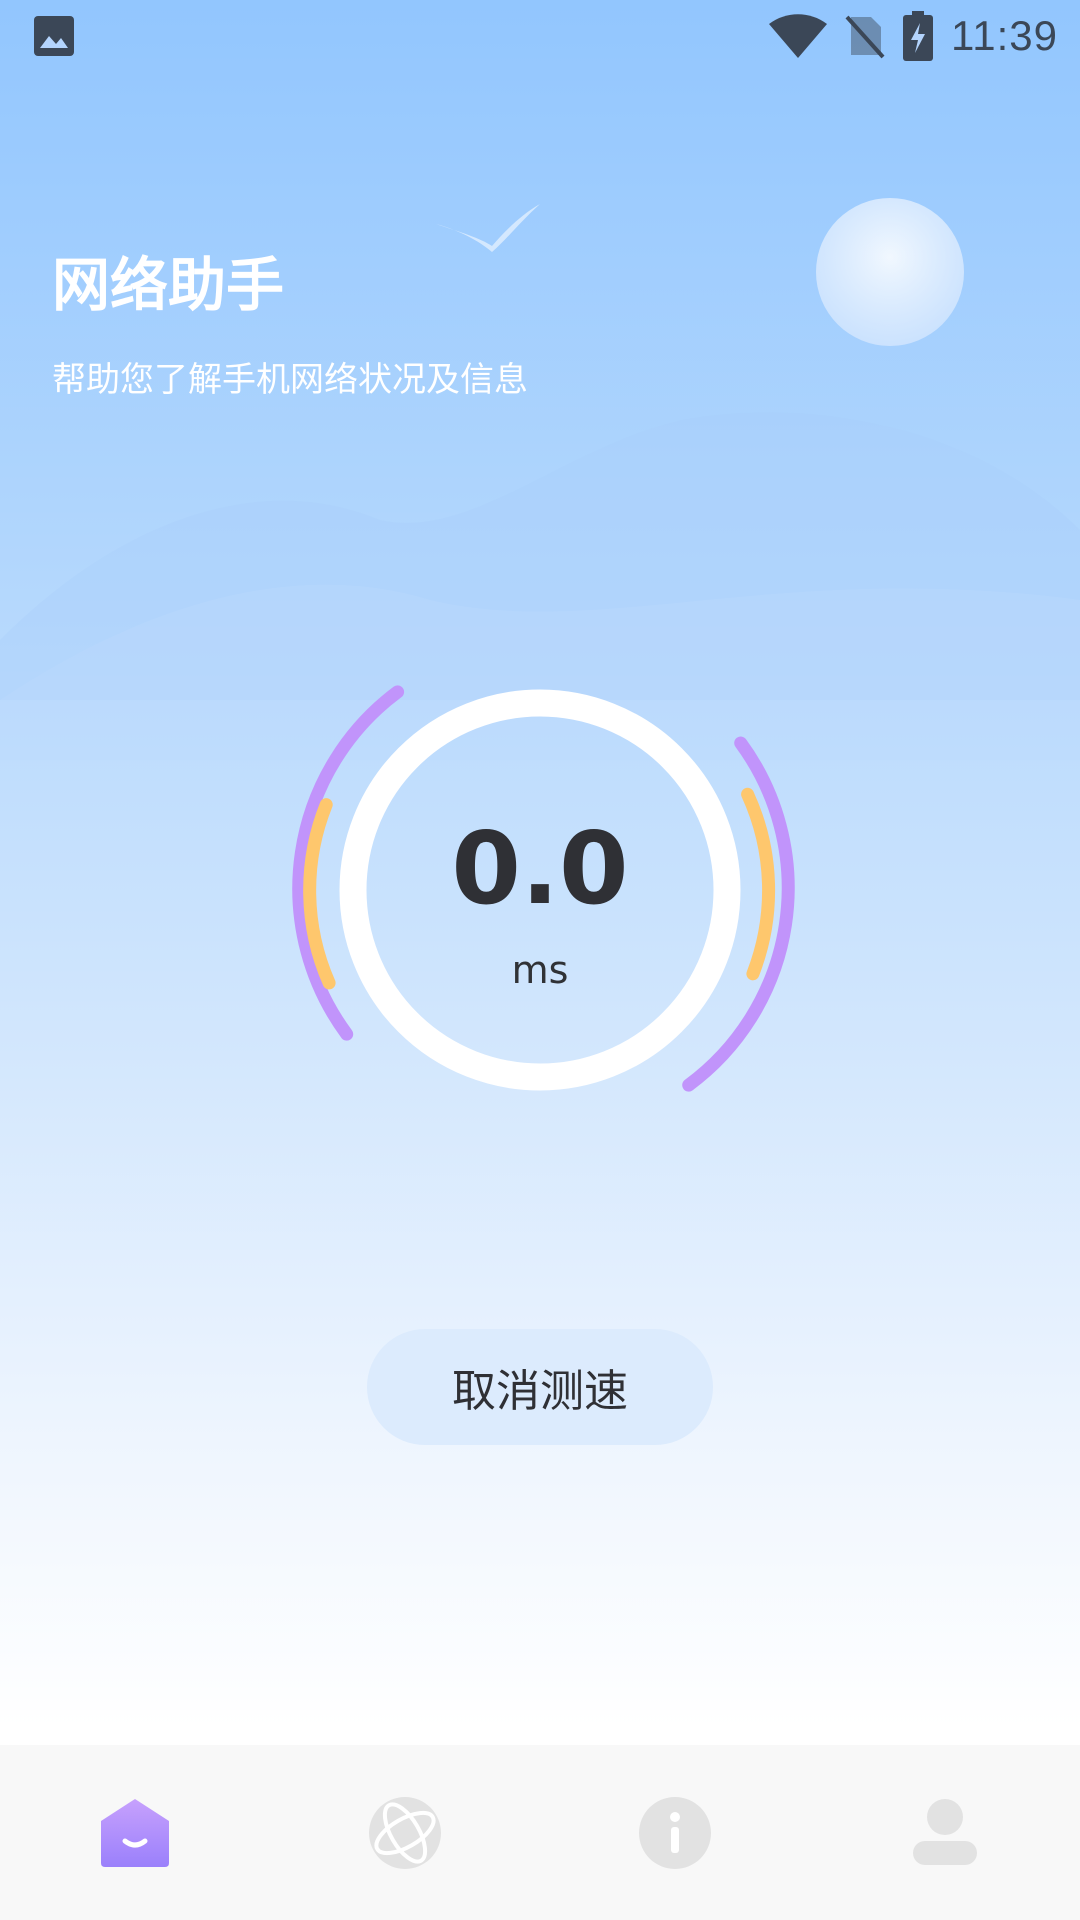 The width and height of the screenshot is (1080, 1920). Describe the element at coordinates (290, 380) in the screenshot. I see `page-subtitle: 帮助您了解手机网络状况及信息` at that location.